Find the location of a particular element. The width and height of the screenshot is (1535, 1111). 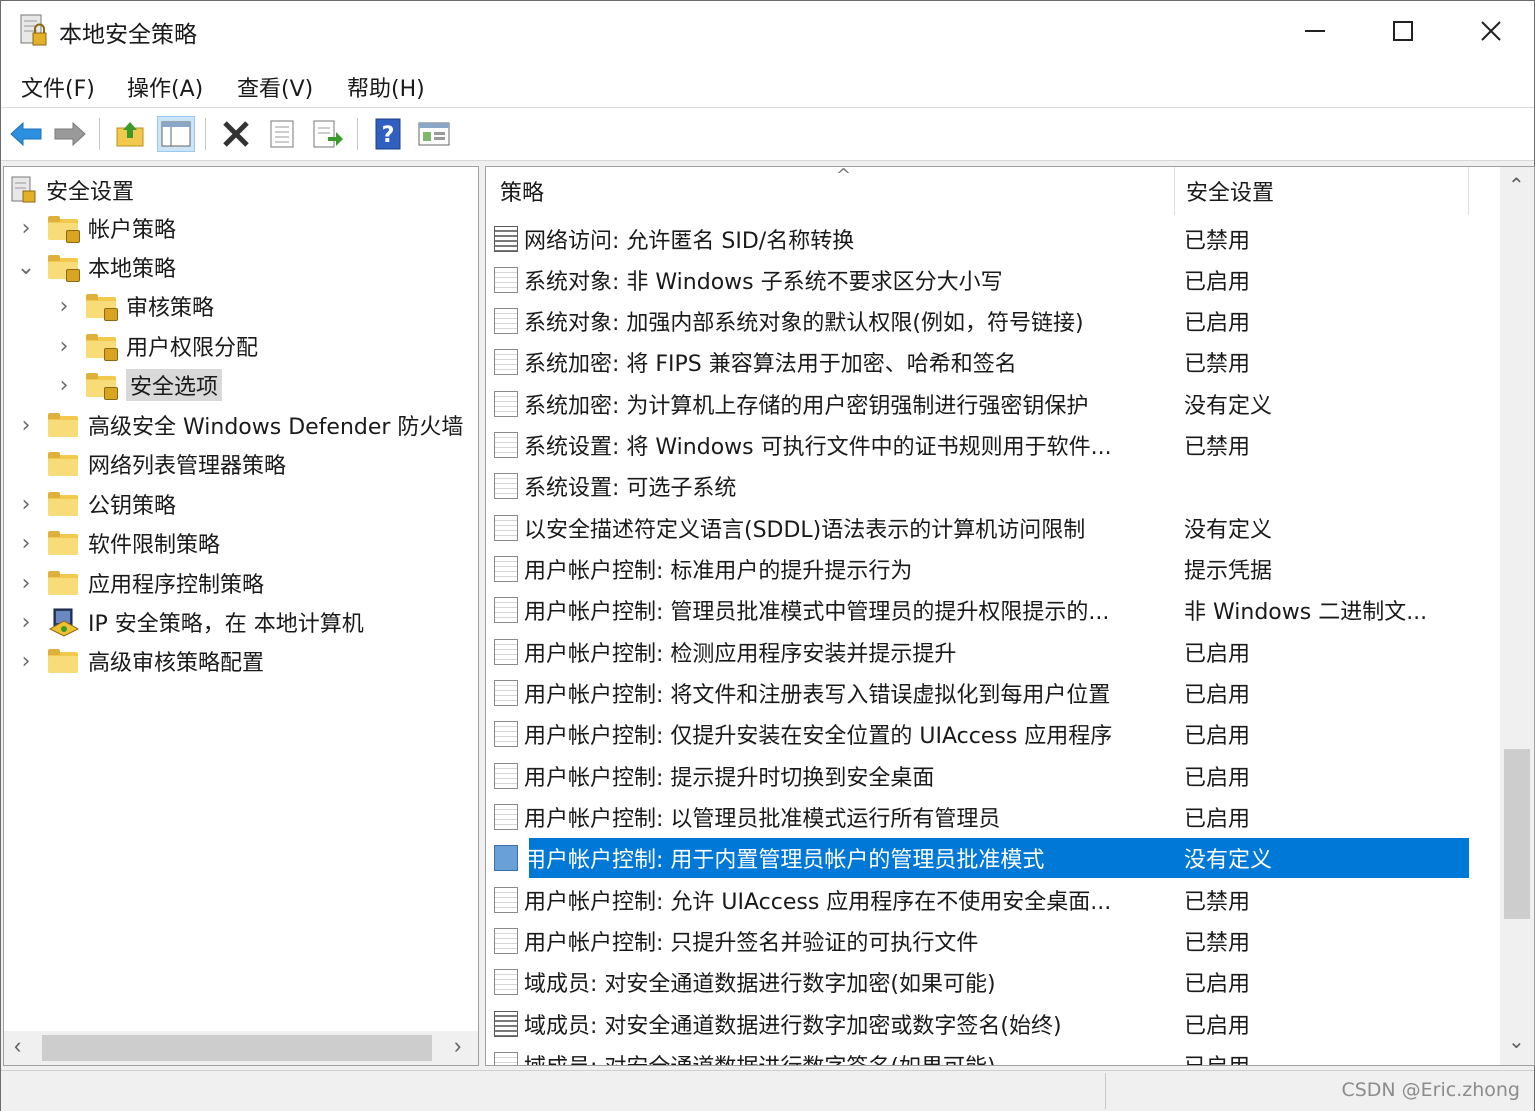

table-row: 用户帐户控制: 标准用户的提升提示行为 提示凭据 is located at coordinates (981, 569).